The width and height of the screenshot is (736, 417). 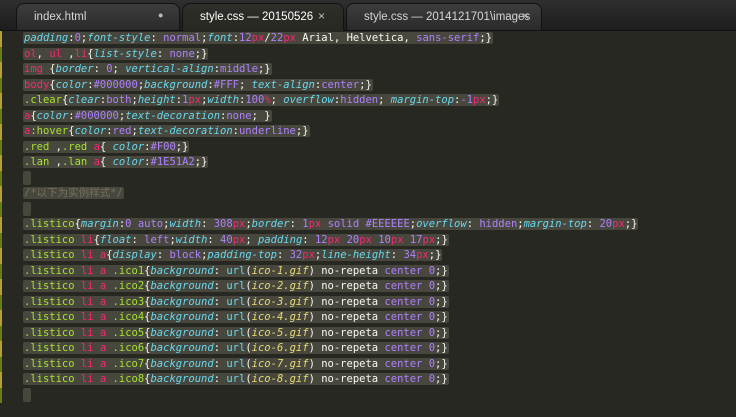 What do you see at coordinates (84, 100) in the screenshot?
I see `code-token: clear` at bounding box center [84, 100].